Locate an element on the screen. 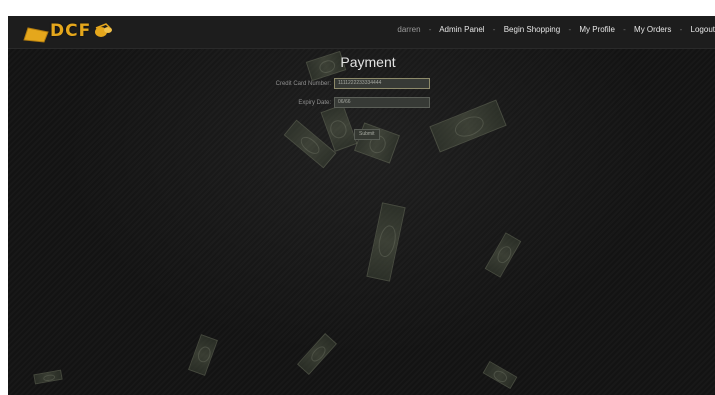 Image resolution: width=715 pixels, height=395 pixels. nav-begin-shopping-link: Begin Shopping is located at coordinates (532, 29).